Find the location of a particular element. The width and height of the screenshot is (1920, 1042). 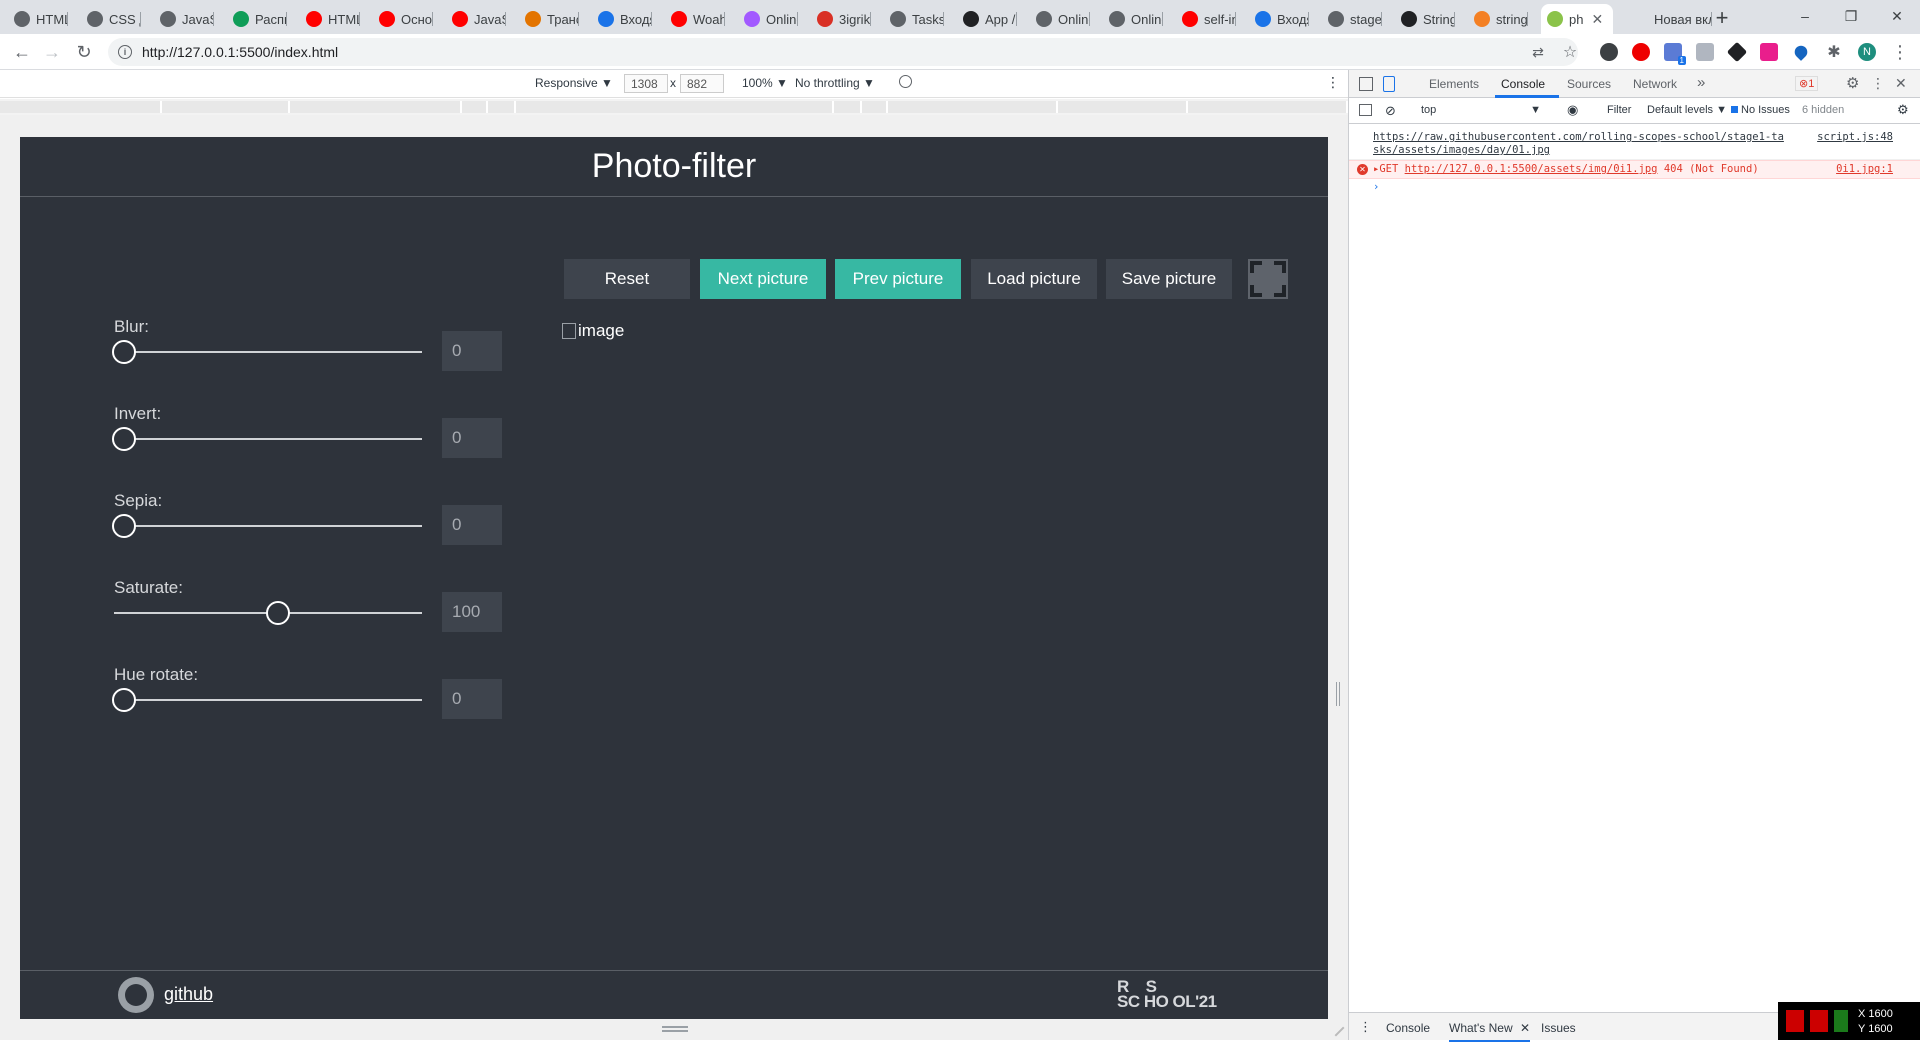

back-icon: ← is located at coordinates (22, 52).